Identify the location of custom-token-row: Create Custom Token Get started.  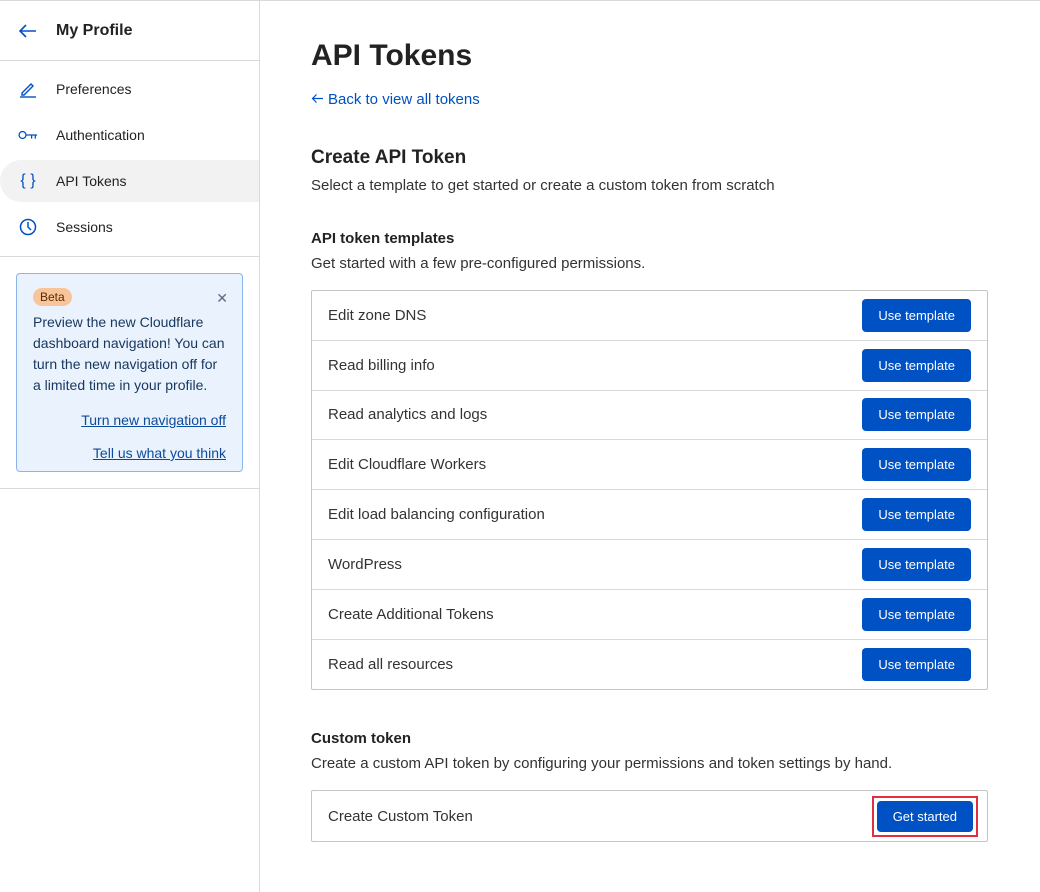
(649, 816).